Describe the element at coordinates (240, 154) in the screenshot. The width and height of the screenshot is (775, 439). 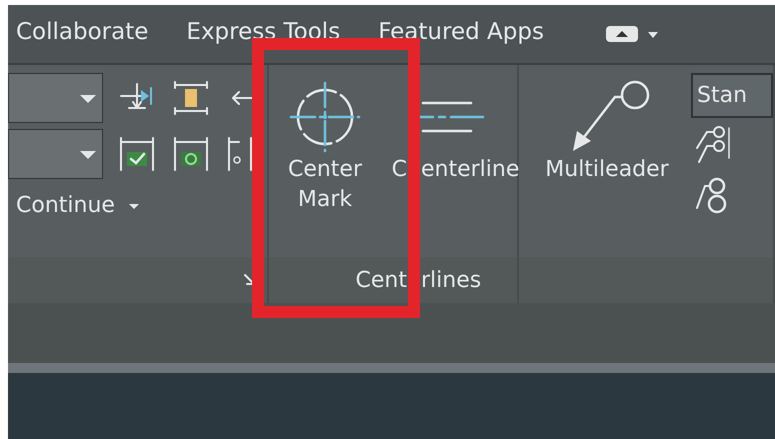
I see `dimension-break-icon` at that location.